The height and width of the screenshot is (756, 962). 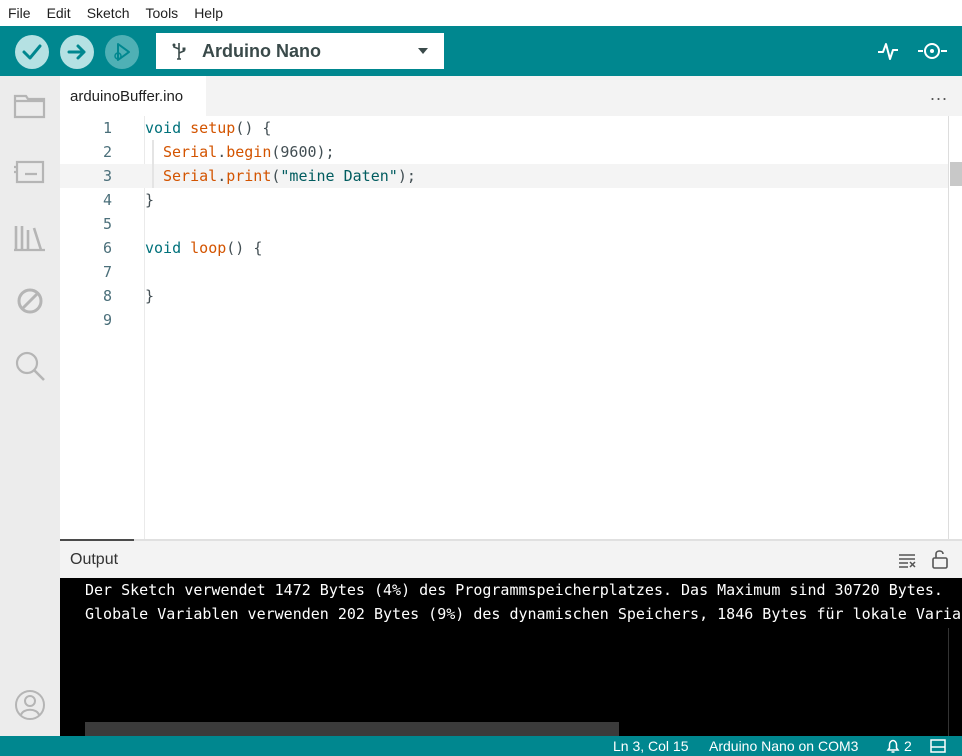 What do you see at coordinates (504, 248) in the screenshot?
I see `code-line: 6 void loop() {` at bounding box center [504, 248].